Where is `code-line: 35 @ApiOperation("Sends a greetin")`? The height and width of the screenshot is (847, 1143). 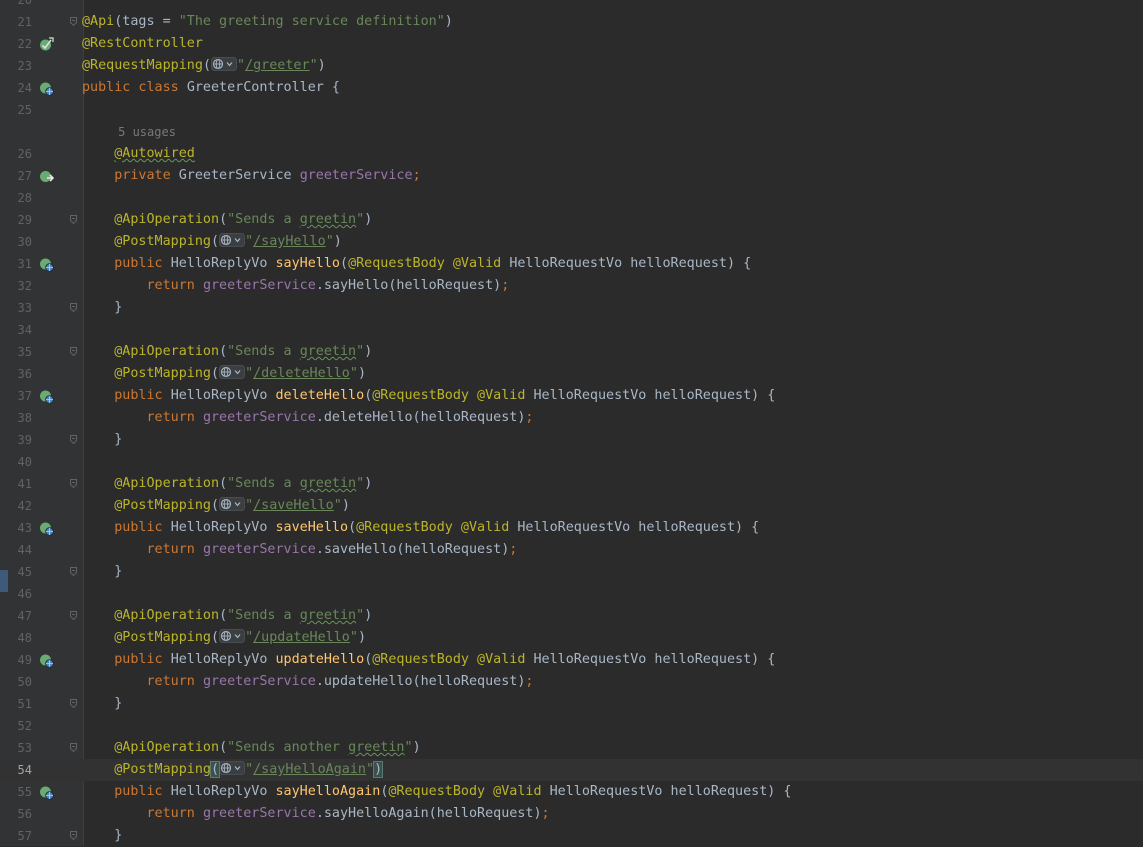
code-line: 35 @ApiOperation("Sends a greetin") is located at coordinates (571, 352).